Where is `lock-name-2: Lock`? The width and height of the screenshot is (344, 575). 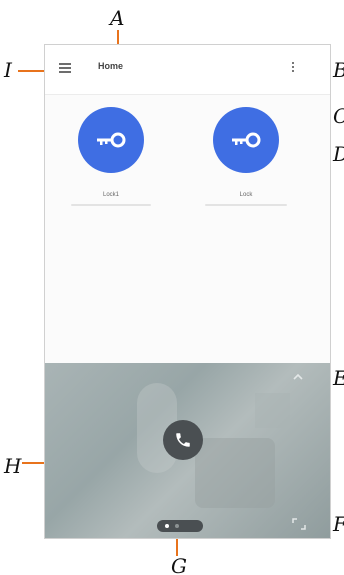
lock-name-2: Lock is located at coordinates (246, 195).